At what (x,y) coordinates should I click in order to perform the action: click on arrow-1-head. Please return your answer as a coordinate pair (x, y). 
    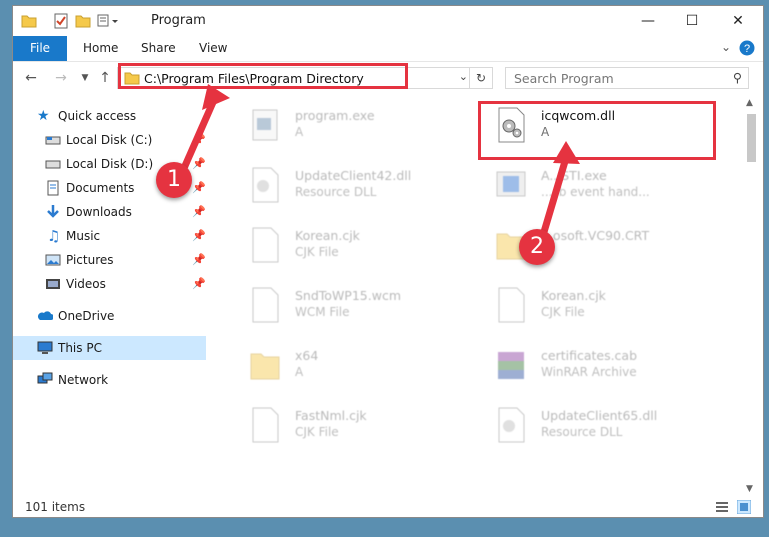
    Looking at the image, I should click on (216, 97).